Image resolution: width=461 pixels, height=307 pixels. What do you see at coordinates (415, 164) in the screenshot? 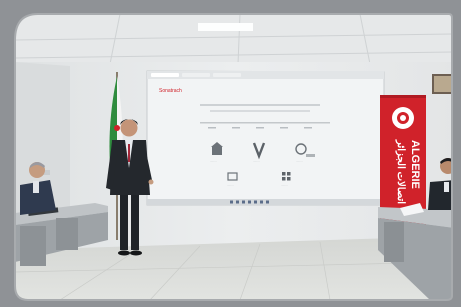
I see `banner-latin-text: ALGERIE` at bounding box center [415, 164].